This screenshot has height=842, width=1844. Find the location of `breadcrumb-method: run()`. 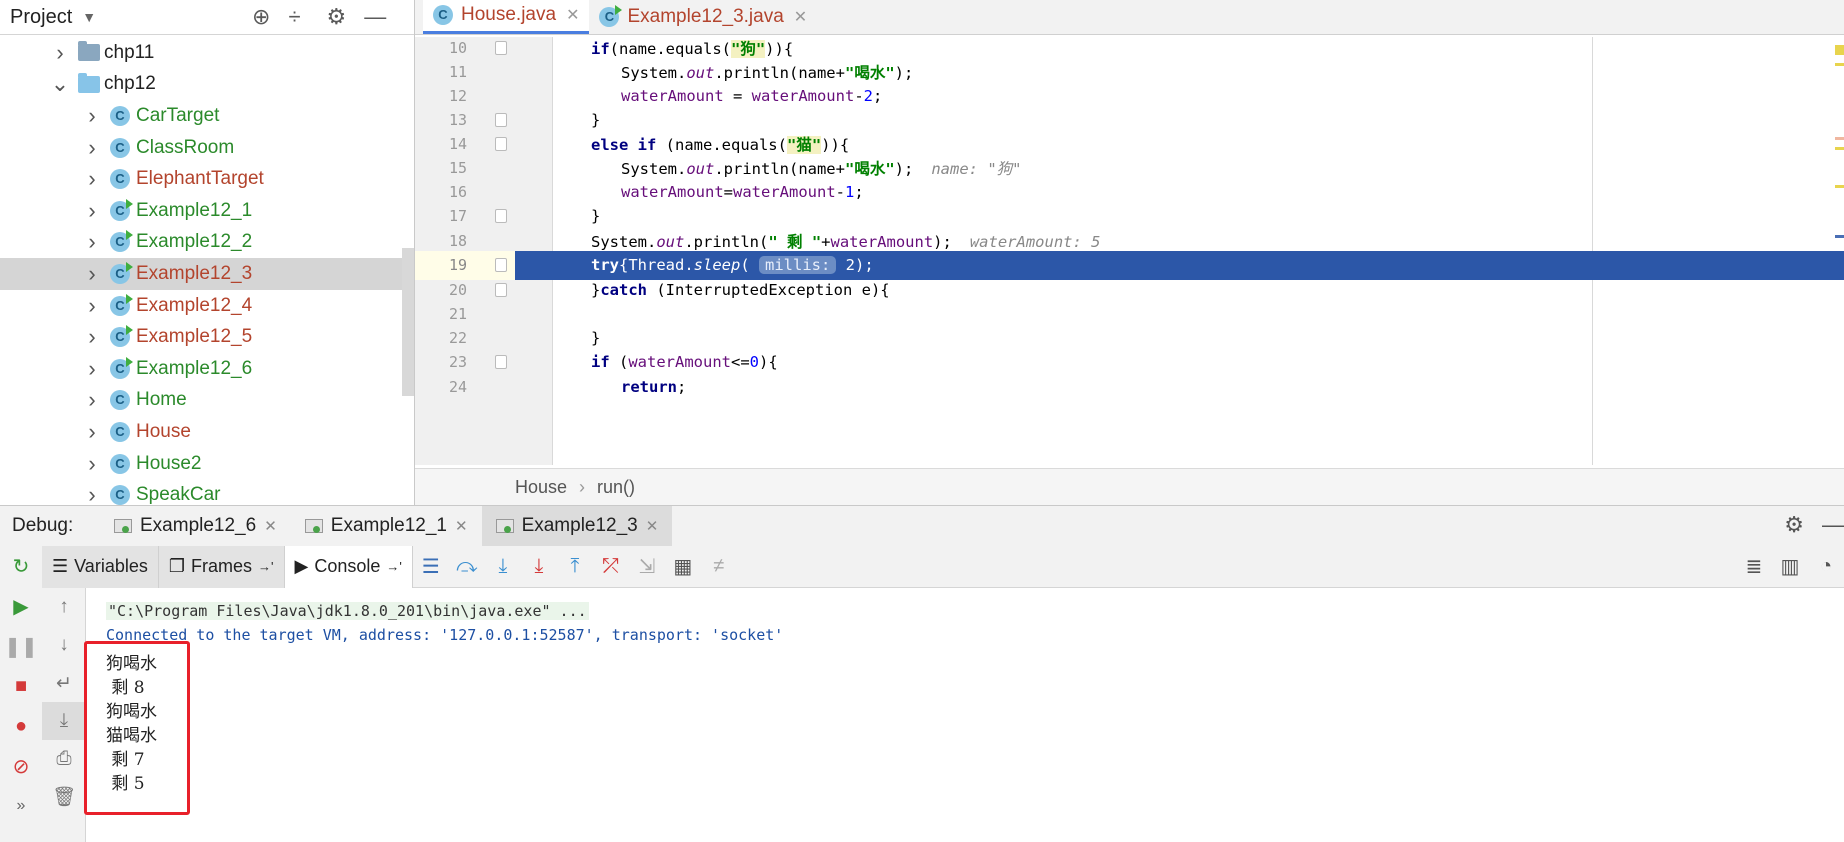

breadcrumb-method: run() is located at coordinates (616, 487).